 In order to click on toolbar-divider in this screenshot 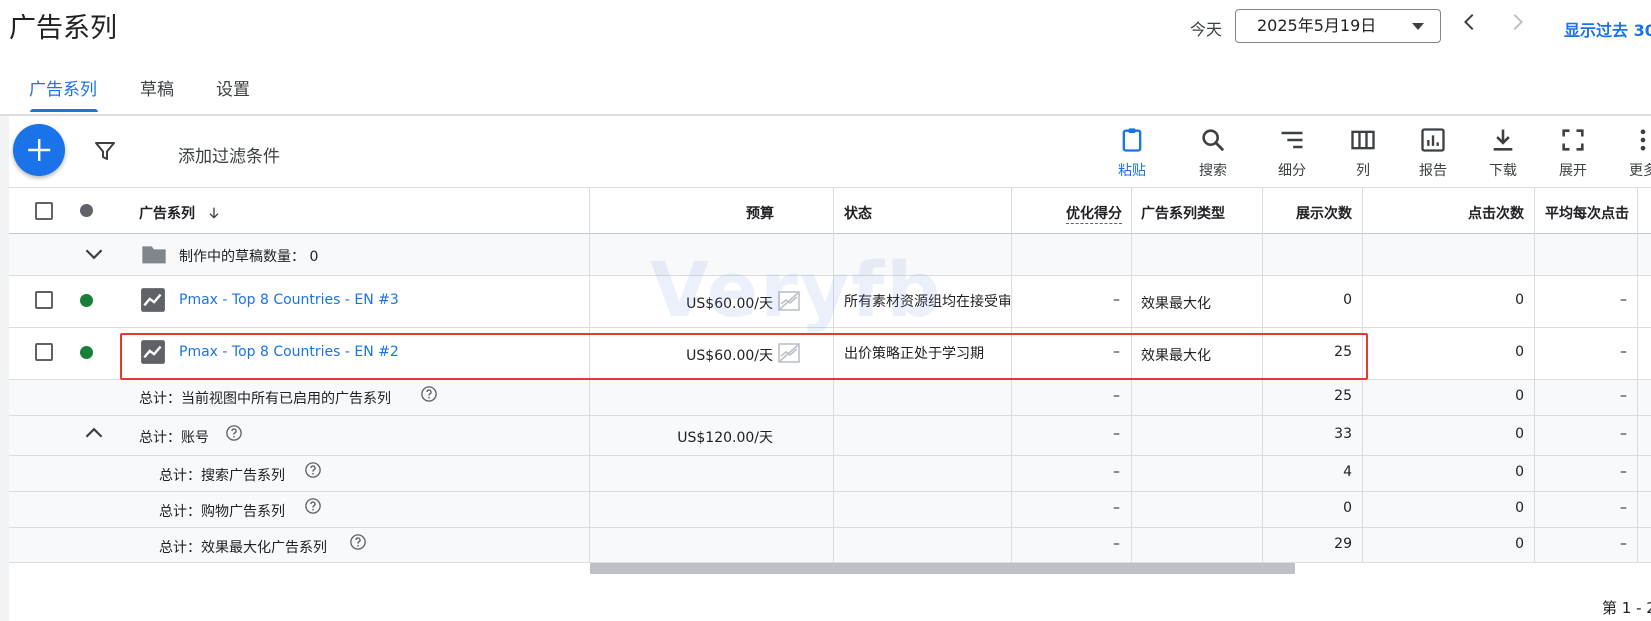, I will do `click(830, 187)`.